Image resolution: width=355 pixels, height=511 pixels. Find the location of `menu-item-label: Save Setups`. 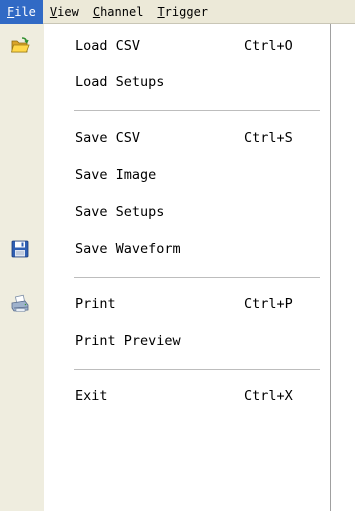

menu-item-label: Save Setups is located at coordinates (120, 212).